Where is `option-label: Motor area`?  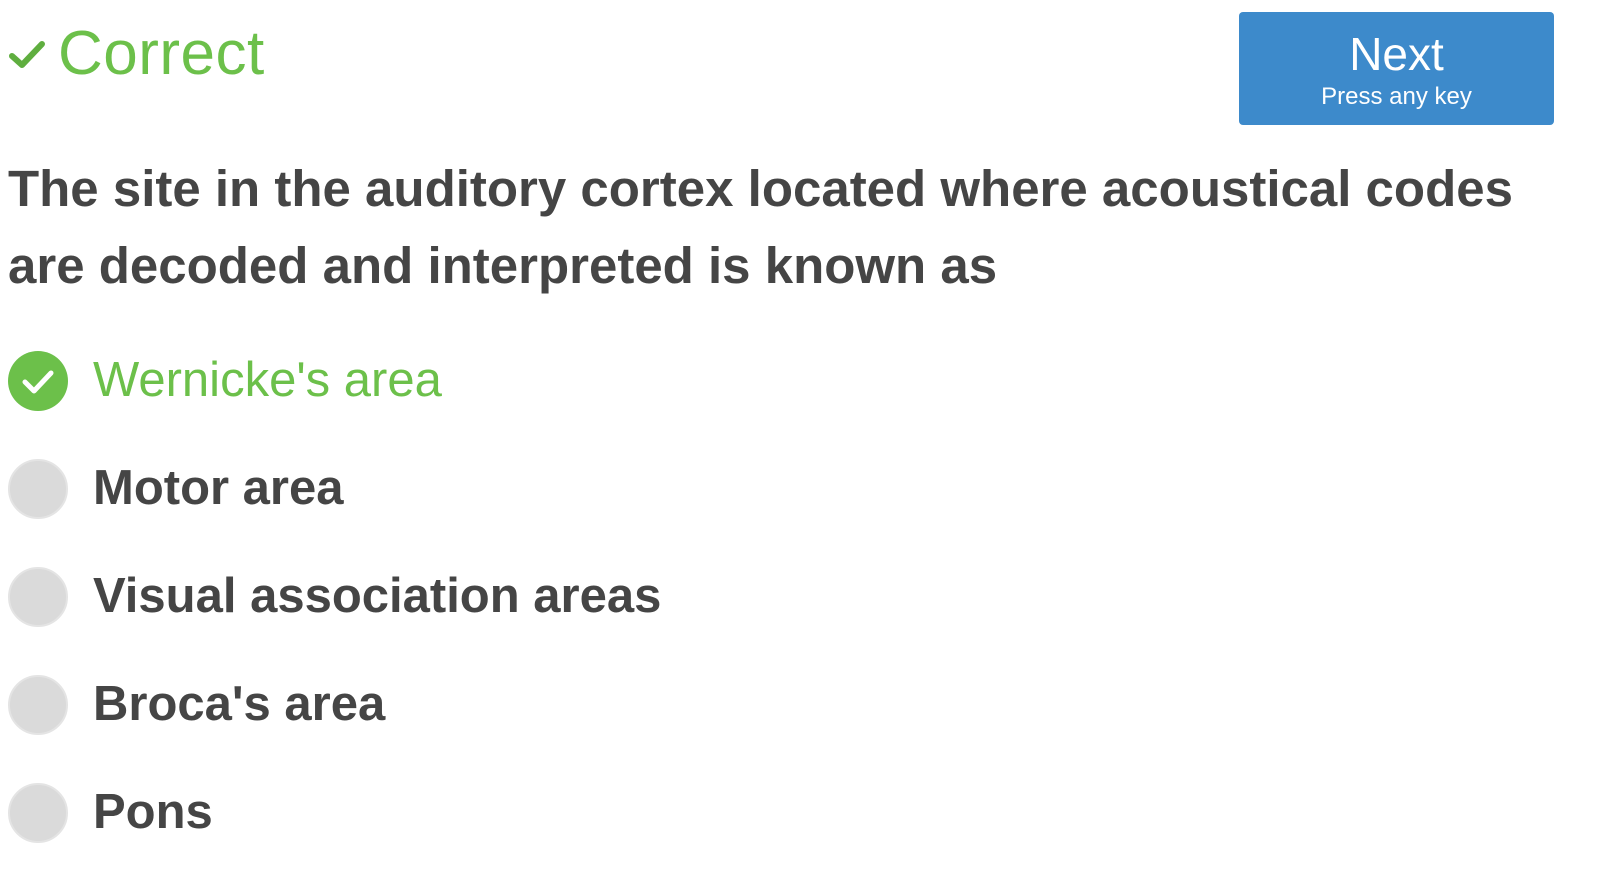
option-label: Motor area is located at coordinates (218, 488).